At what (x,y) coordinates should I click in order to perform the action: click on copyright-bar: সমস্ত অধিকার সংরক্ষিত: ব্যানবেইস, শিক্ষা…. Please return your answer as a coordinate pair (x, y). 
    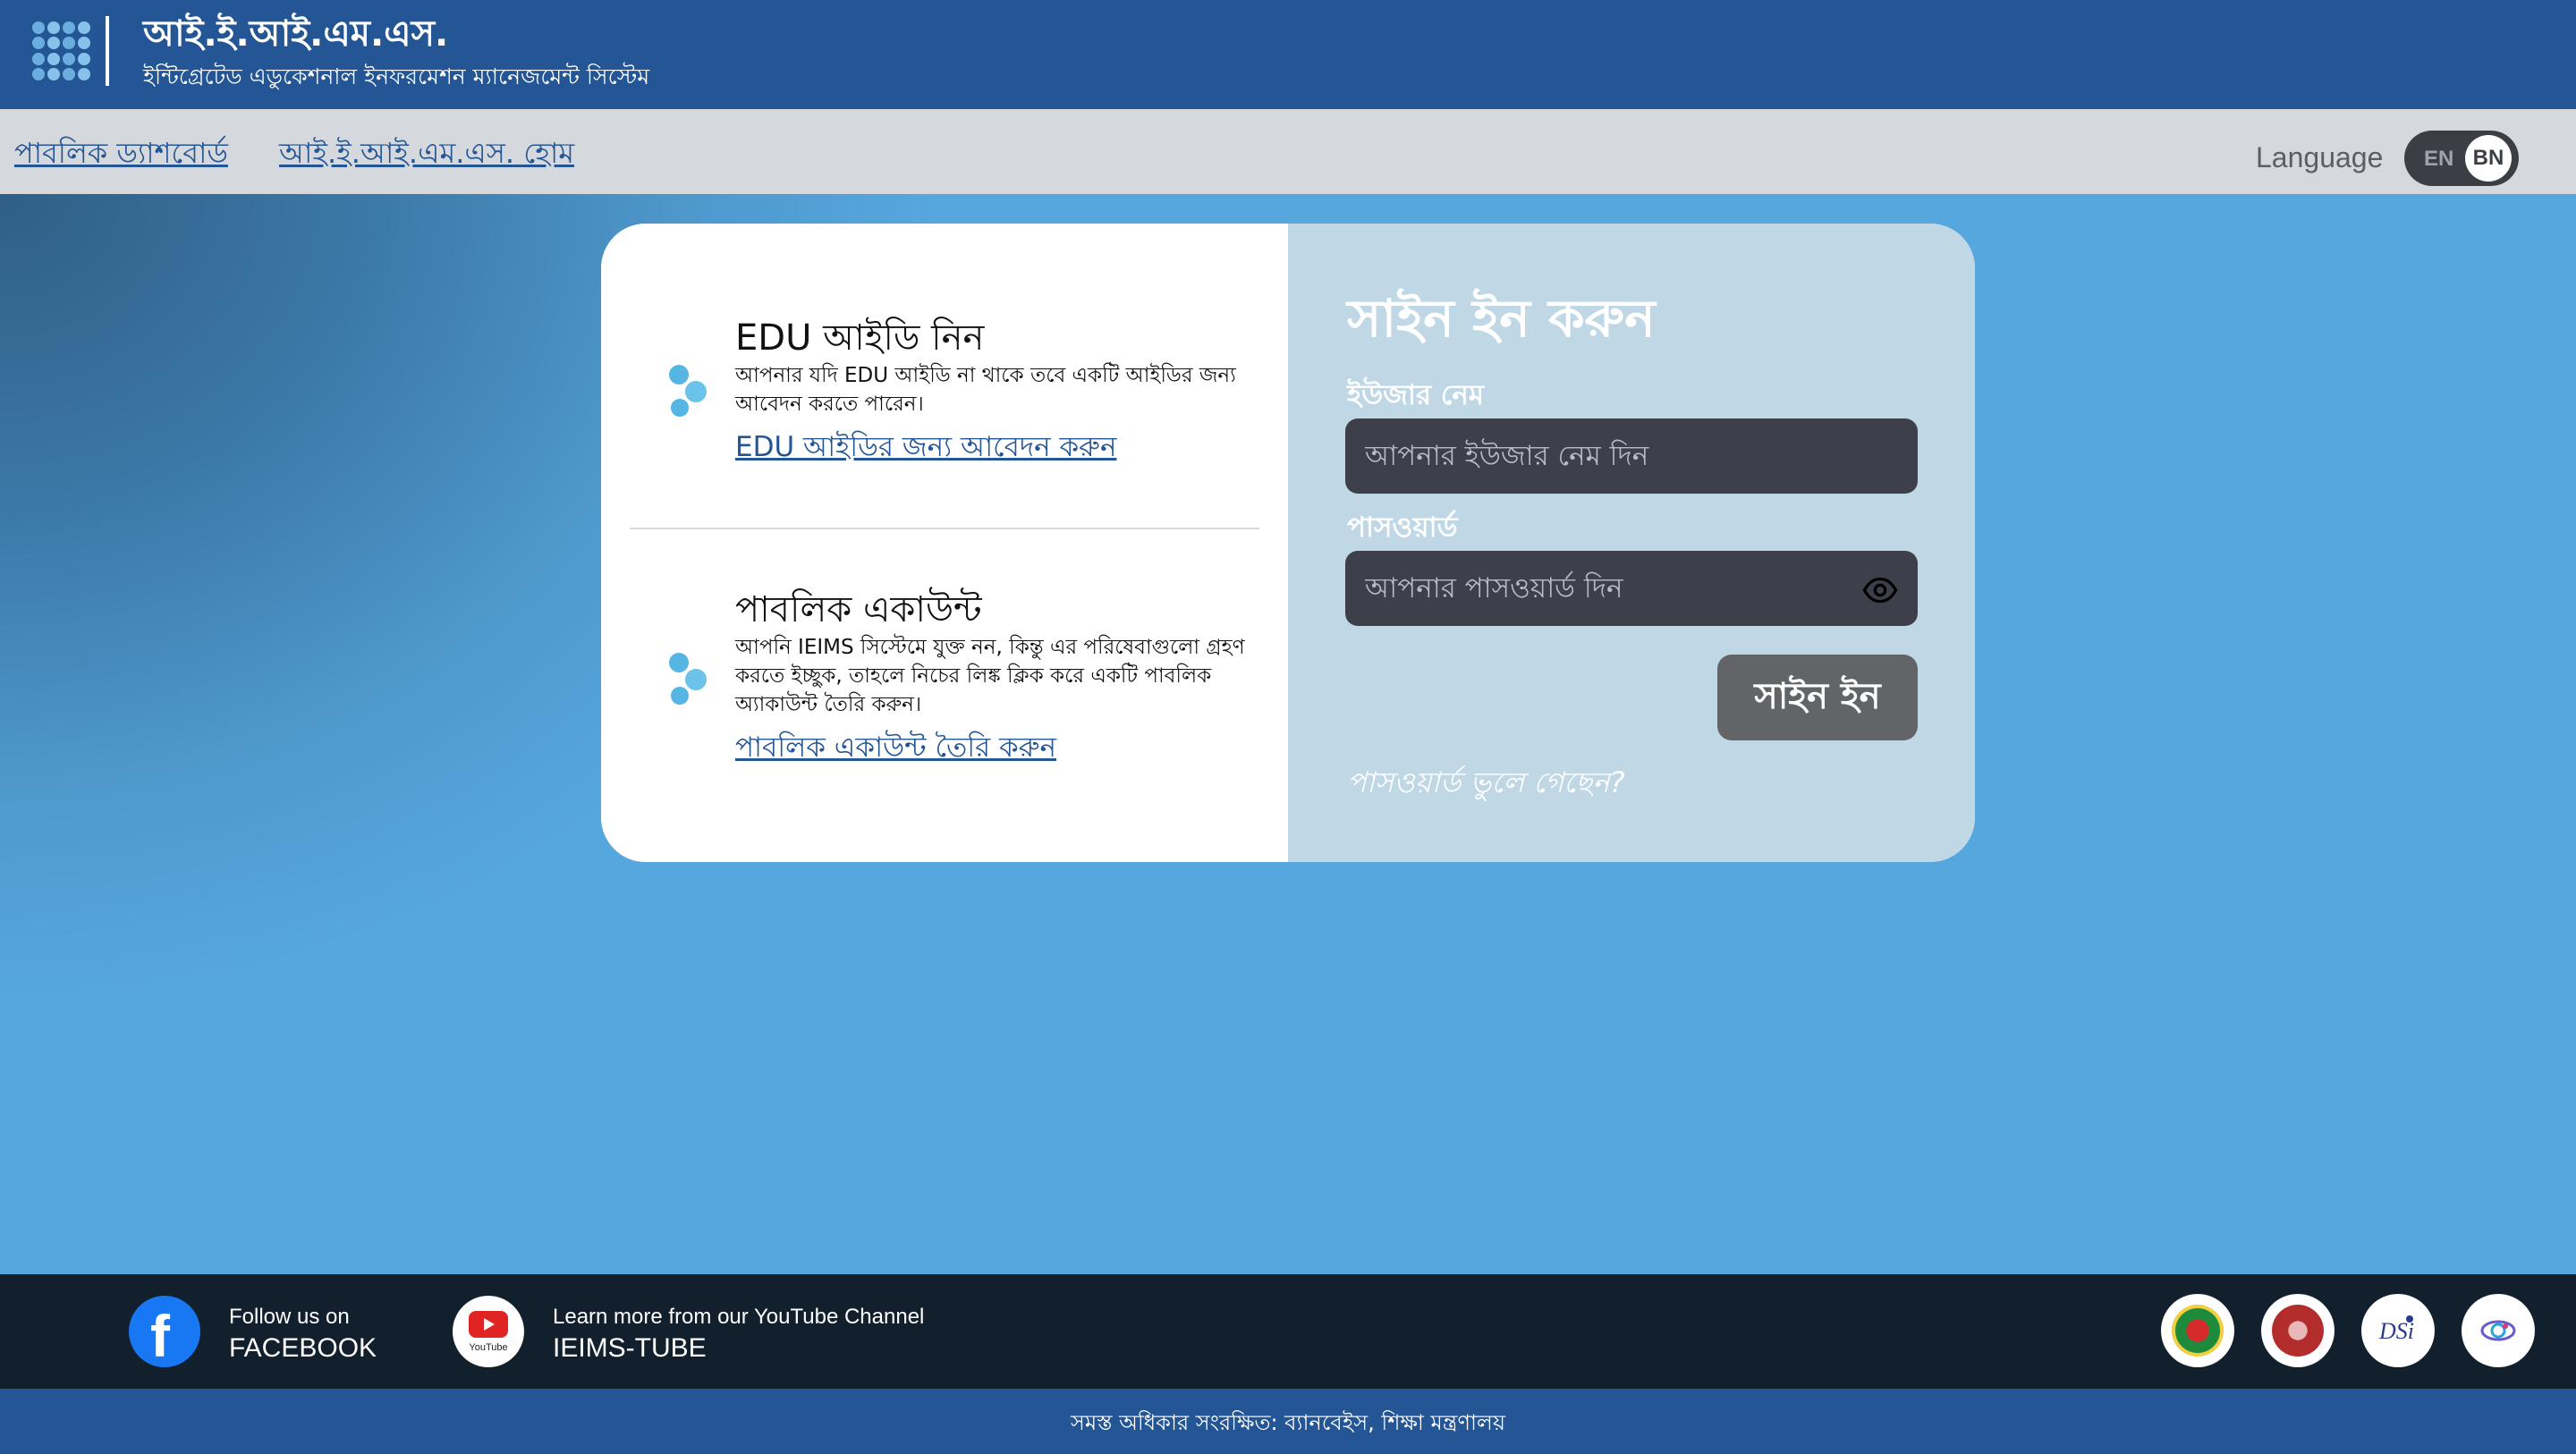
    Looking at the image, I should click on (1288, 1422).